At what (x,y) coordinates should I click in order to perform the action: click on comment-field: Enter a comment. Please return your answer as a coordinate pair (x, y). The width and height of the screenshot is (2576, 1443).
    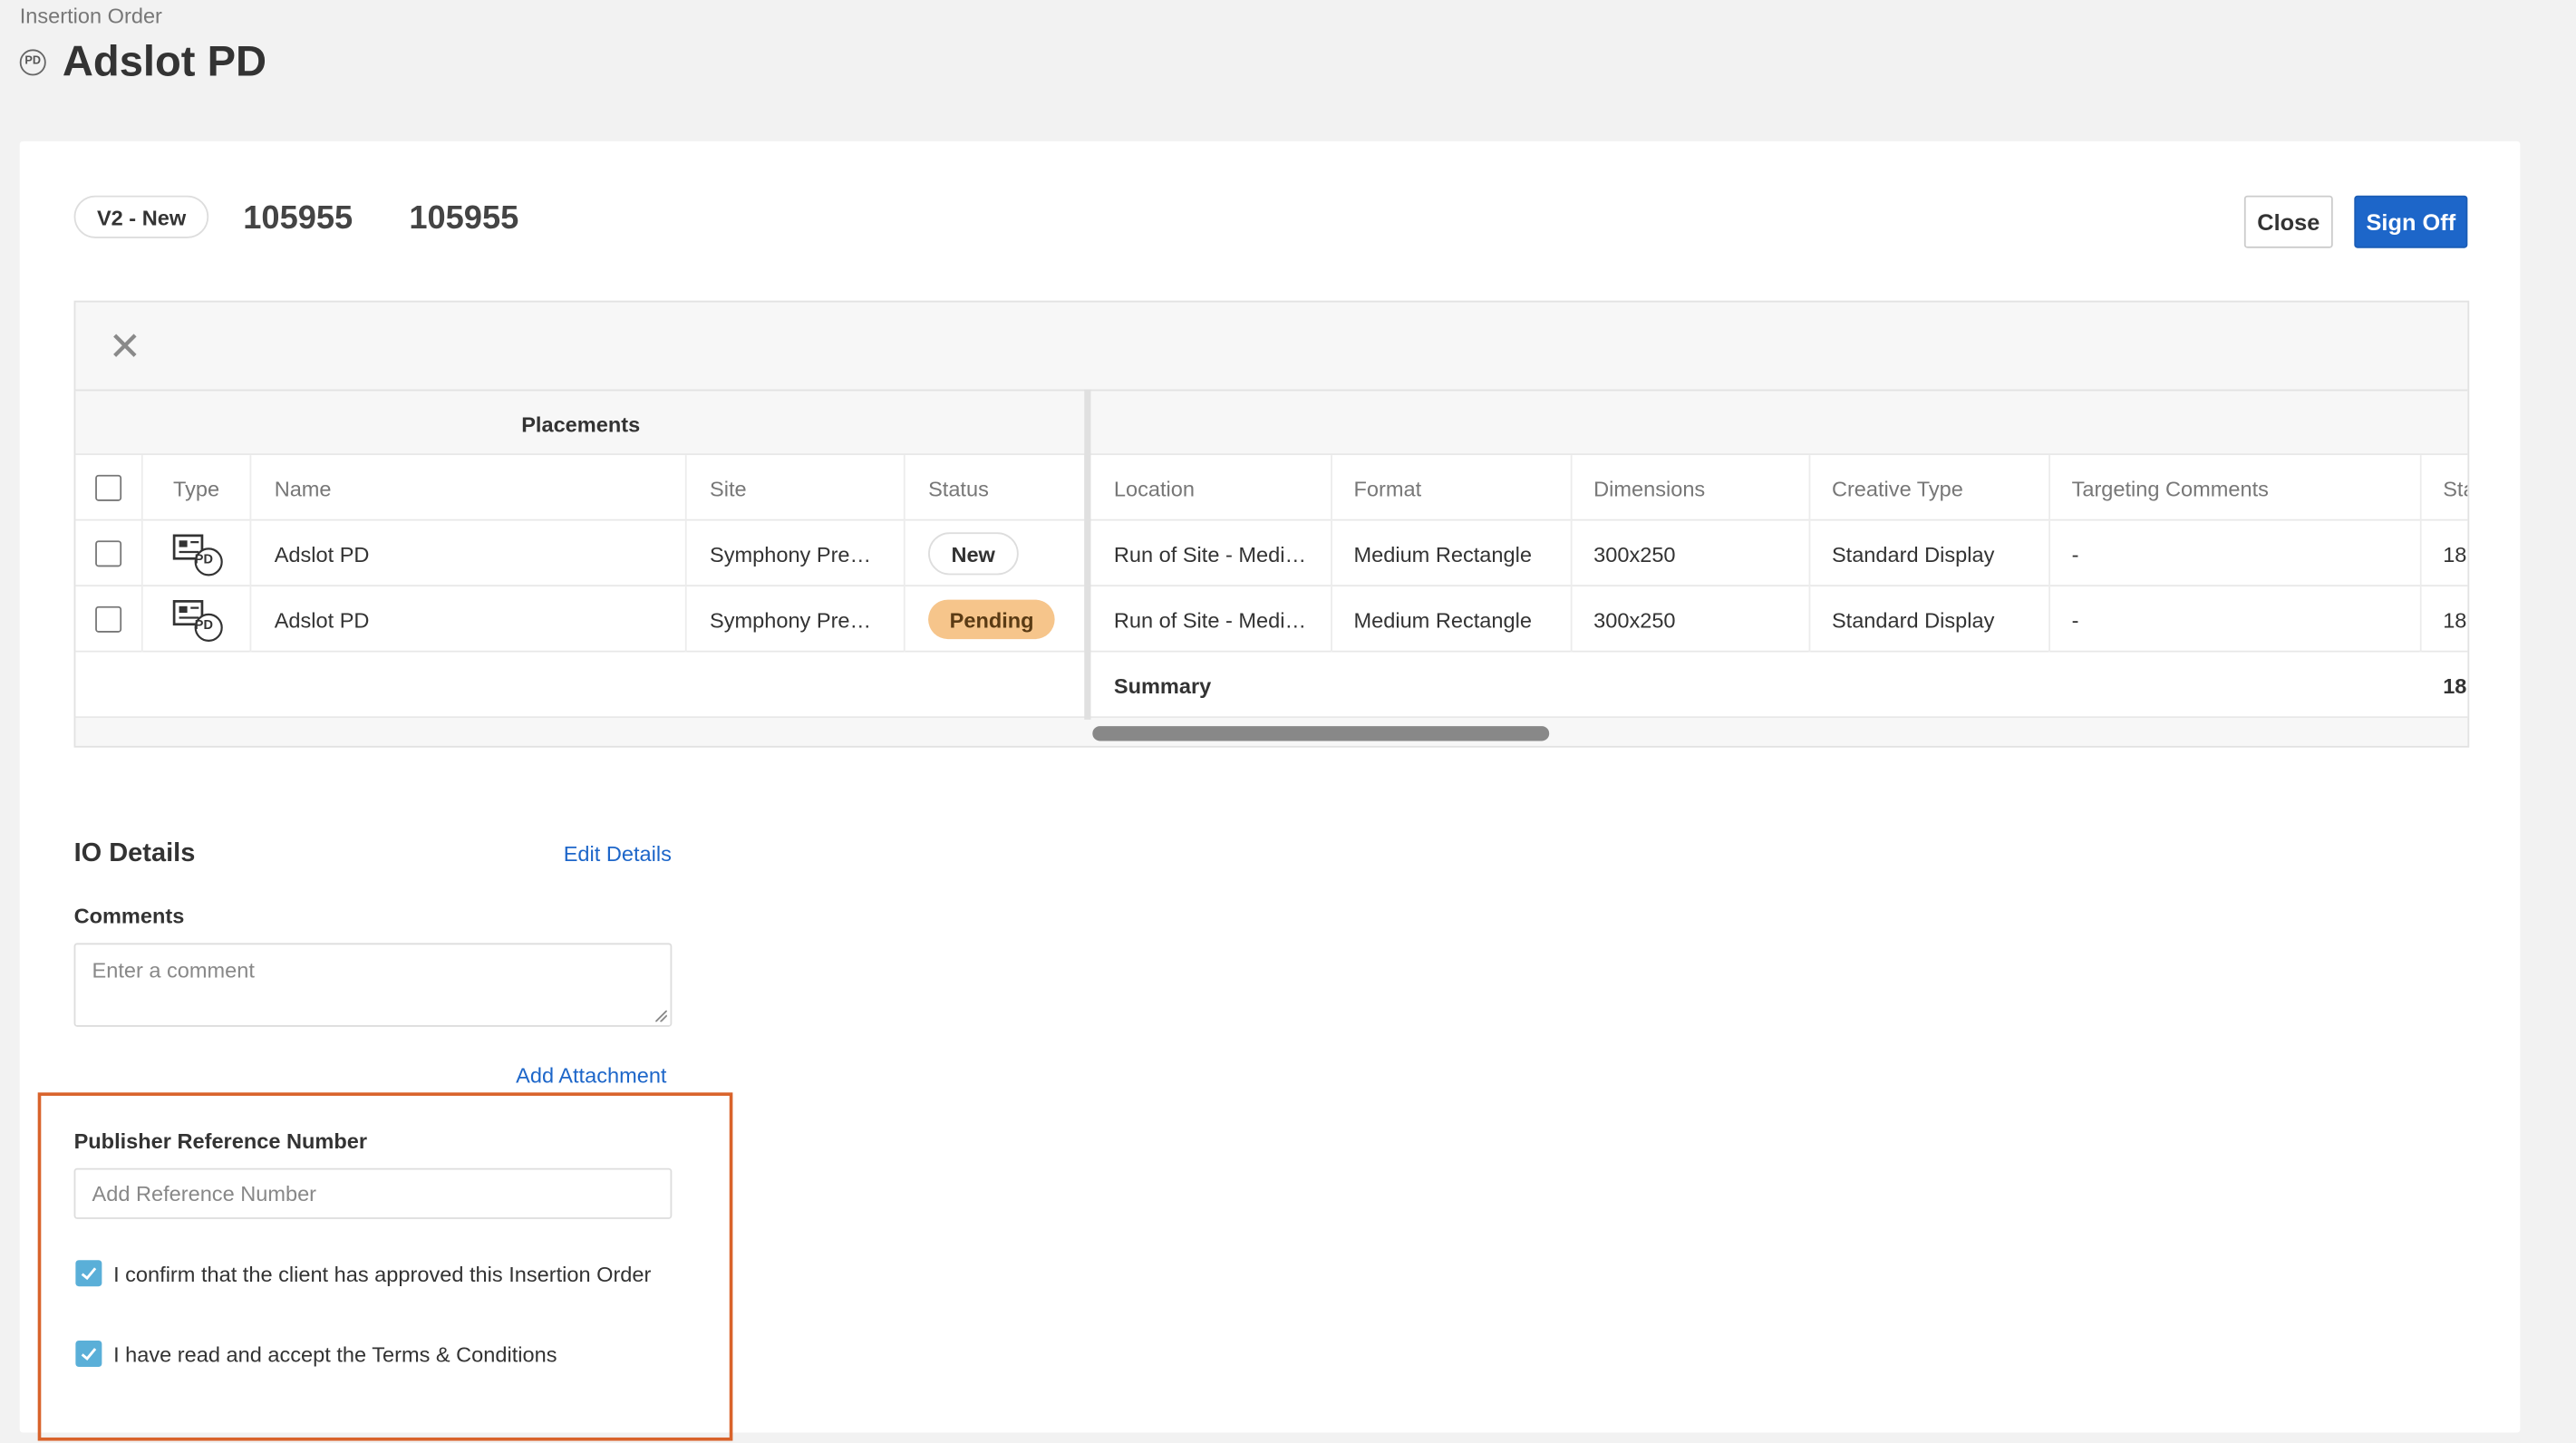
    Looking at the image, I should click on (373, 985).